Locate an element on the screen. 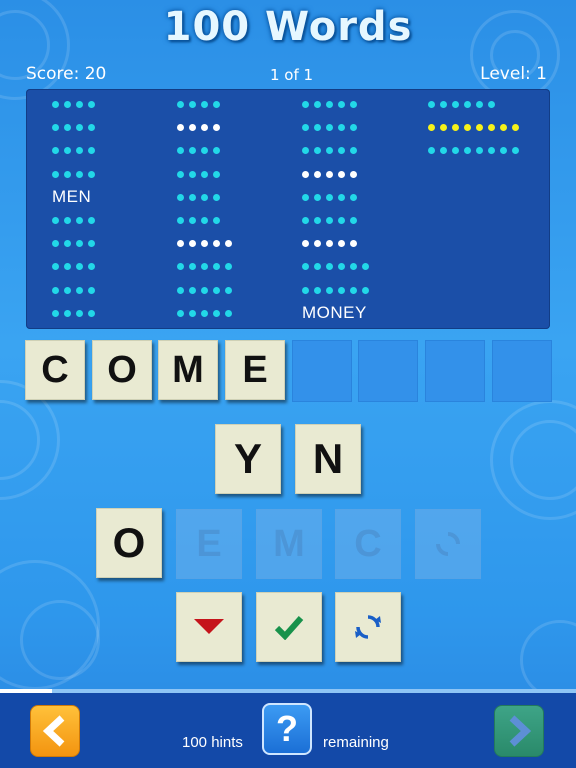 Image resolution: width=576 pixels, height=768 pixels. clear-button is located at coordinates (209, 627).